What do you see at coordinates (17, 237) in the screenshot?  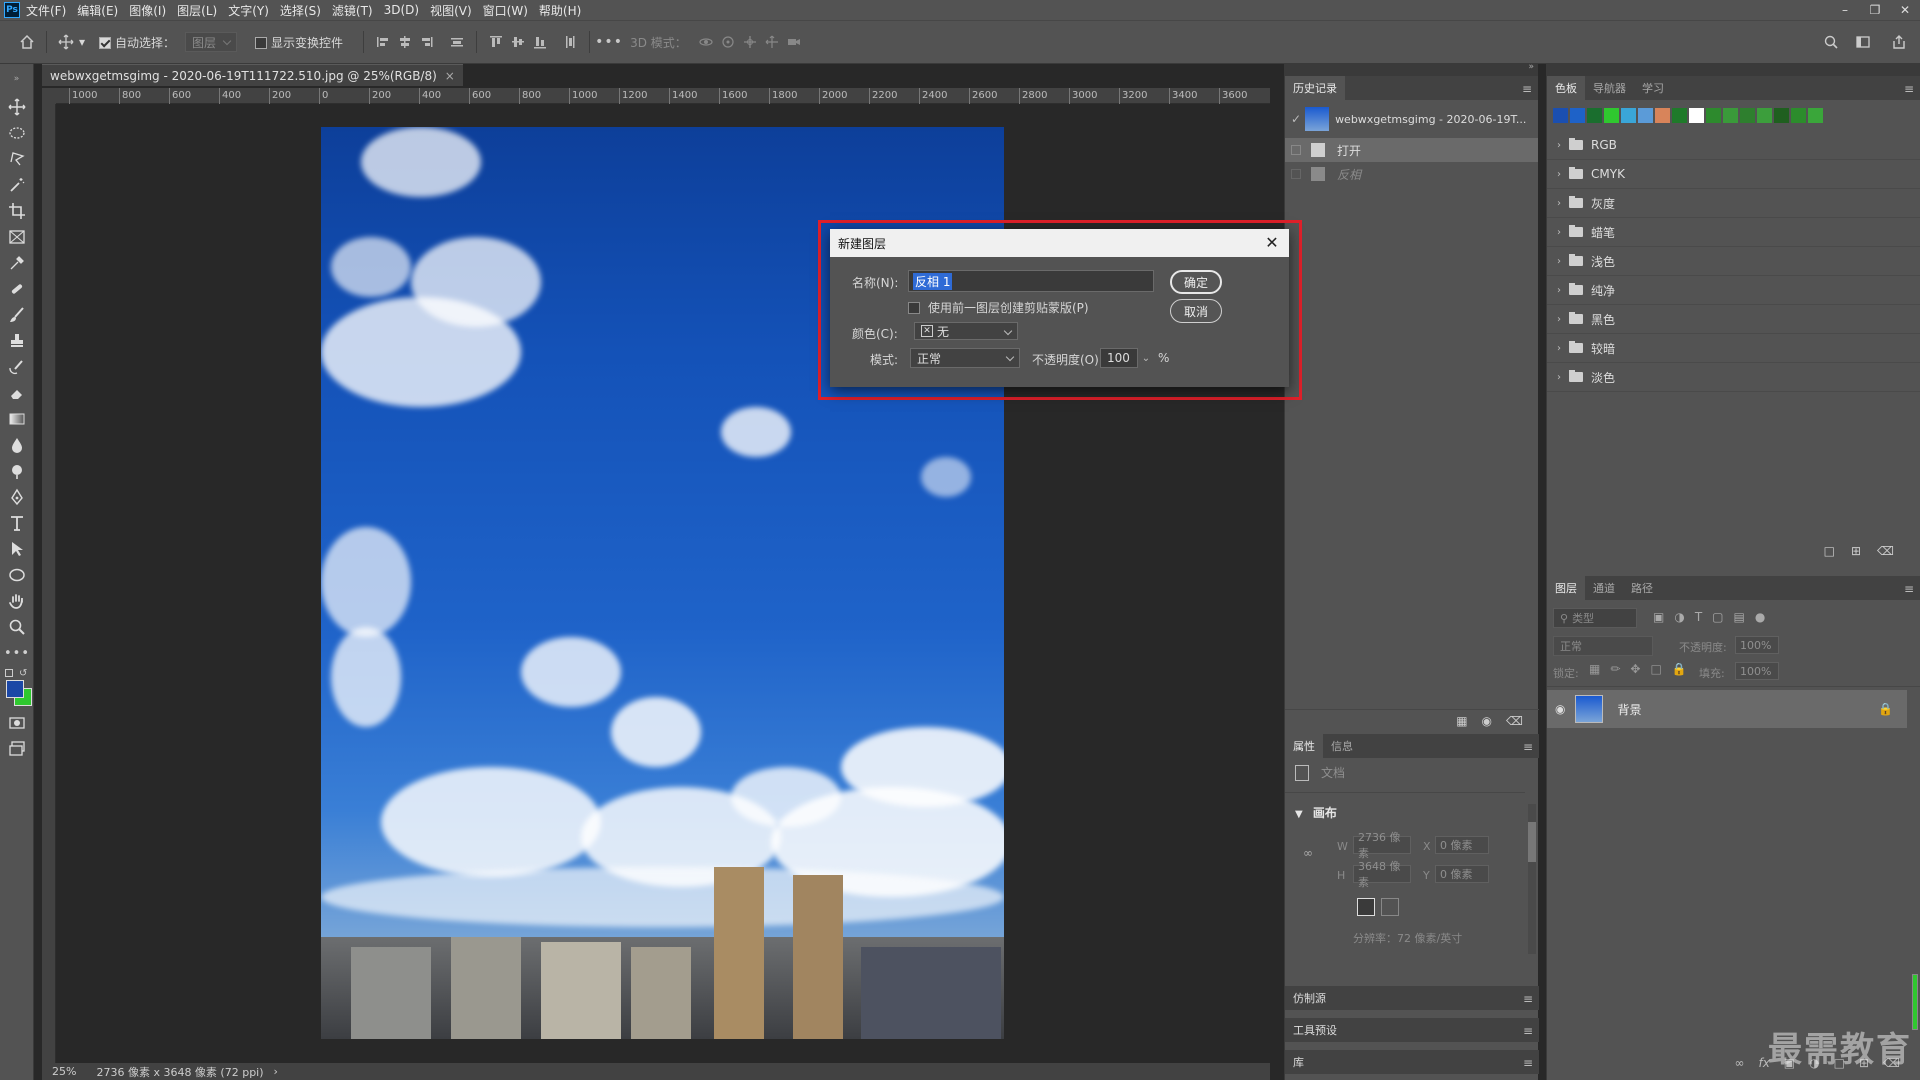 I see `frame-tool-icon` at bounding box center [17, 237].